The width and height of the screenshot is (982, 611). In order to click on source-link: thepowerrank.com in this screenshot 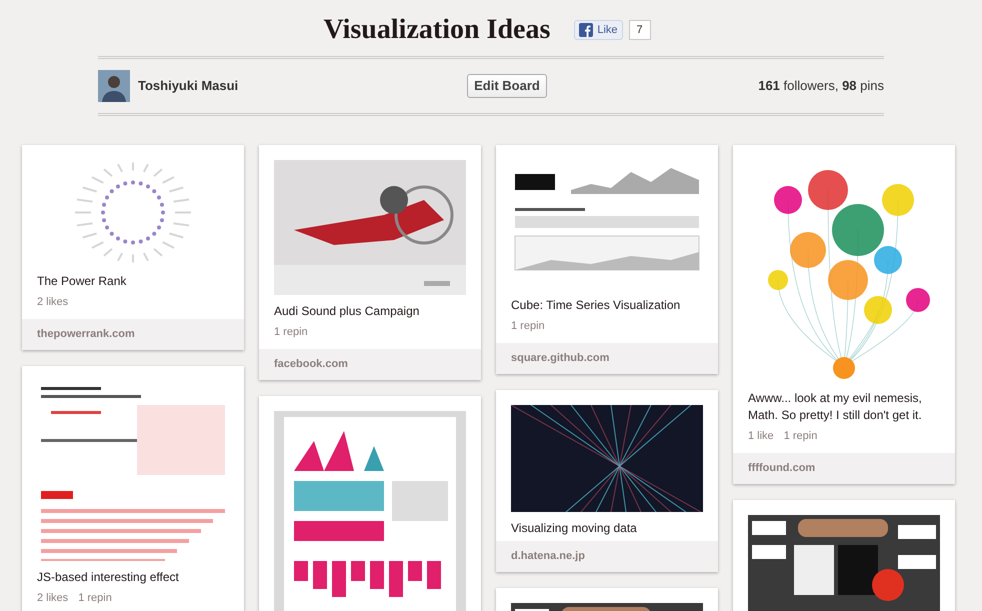, I will do `click(86, 334)`.